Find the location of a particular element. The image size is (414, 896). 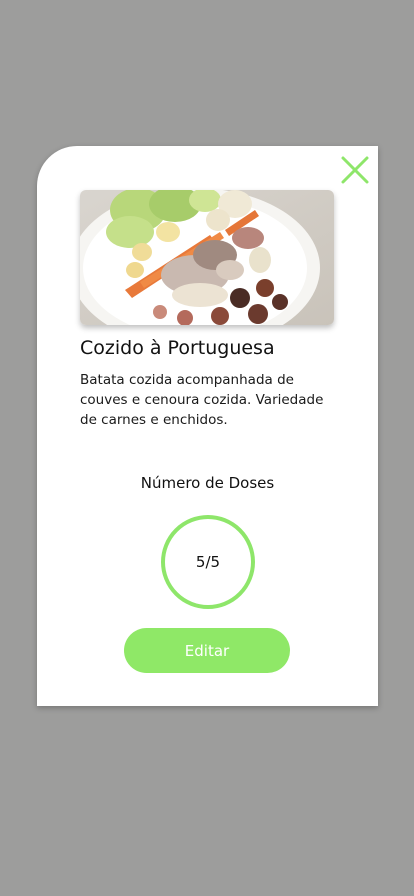

edit-button-label: Editar is located at coordinates (207, 650).